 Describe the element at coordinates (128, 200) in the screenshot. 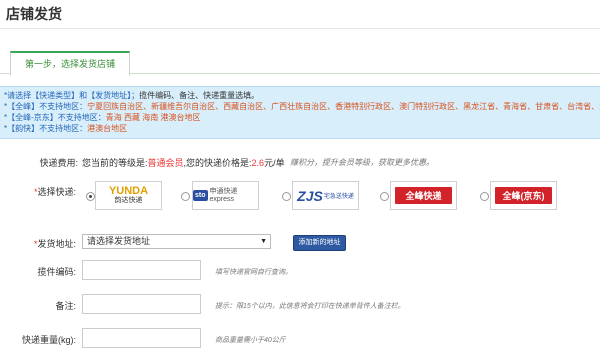

I see `yunda-sub: 韵达快递` at that location.